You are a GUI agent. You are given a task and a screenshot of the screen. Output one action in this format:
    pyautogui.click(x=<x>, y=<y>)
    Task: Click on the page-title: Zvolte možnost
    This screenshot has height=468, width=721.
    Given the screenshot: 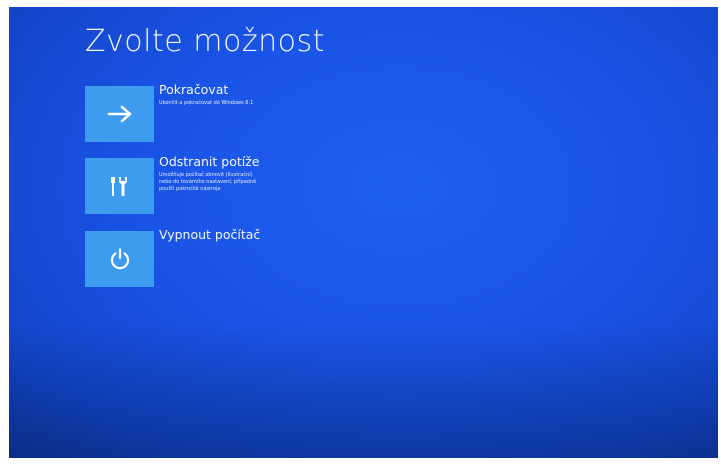 What is the action you would take?
    pyautogui.click(x=205, y=41)
    